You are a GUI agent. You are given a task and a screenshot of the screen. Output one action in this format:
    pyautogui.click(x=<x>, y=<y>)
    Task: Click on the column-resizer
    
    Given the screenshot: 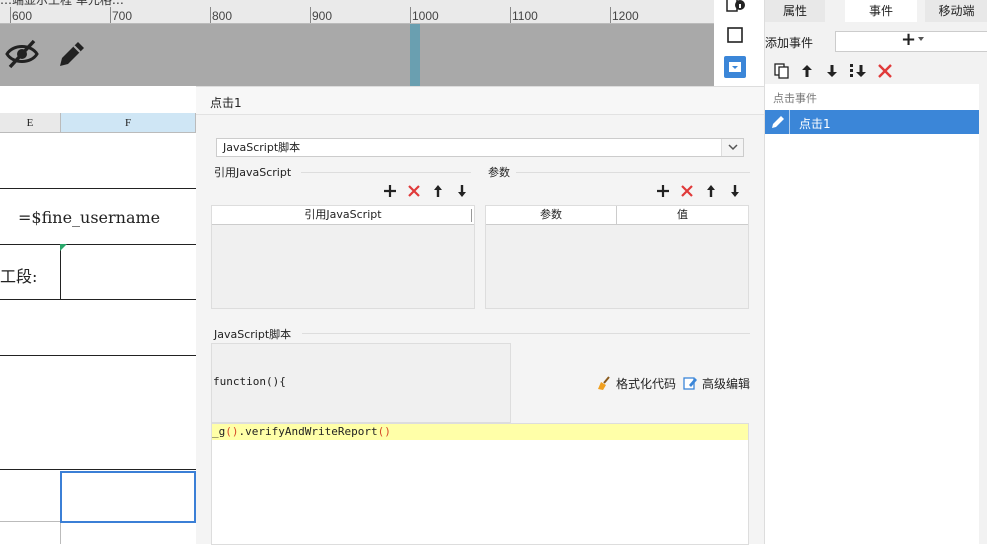 What is the action you would take?
    pyautogui.click(x=471, y=215)
    